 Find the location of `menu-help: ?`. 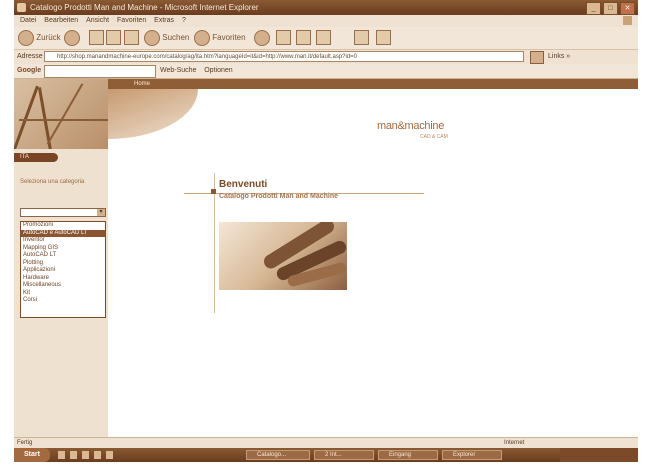

menu-help: ? is located at coordinates (184, 20).